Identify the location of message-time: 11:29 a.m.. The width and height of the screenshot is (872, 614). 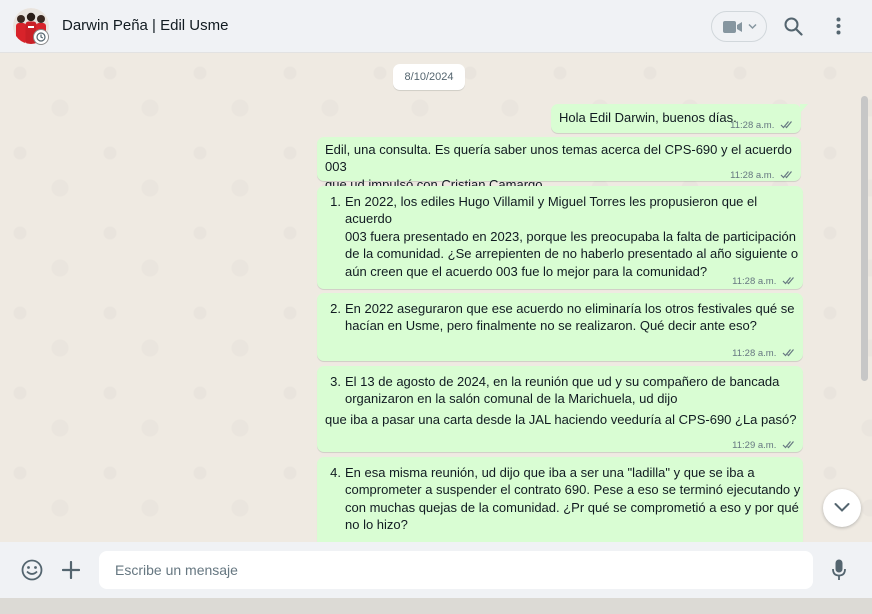
(754, 445).